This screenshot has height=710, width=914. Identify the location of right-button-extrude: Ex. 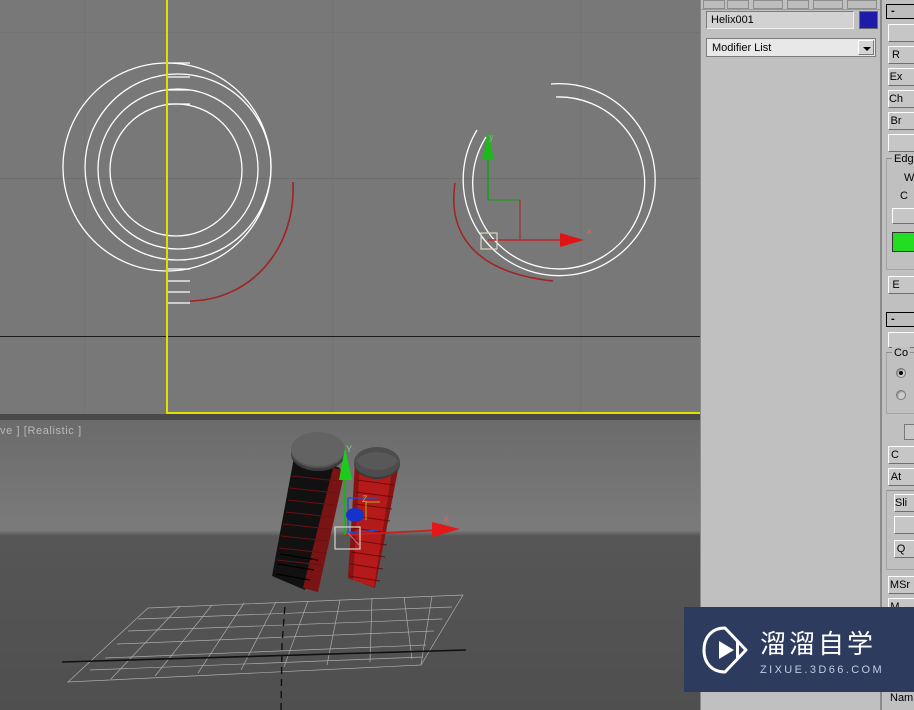
(901, 77).